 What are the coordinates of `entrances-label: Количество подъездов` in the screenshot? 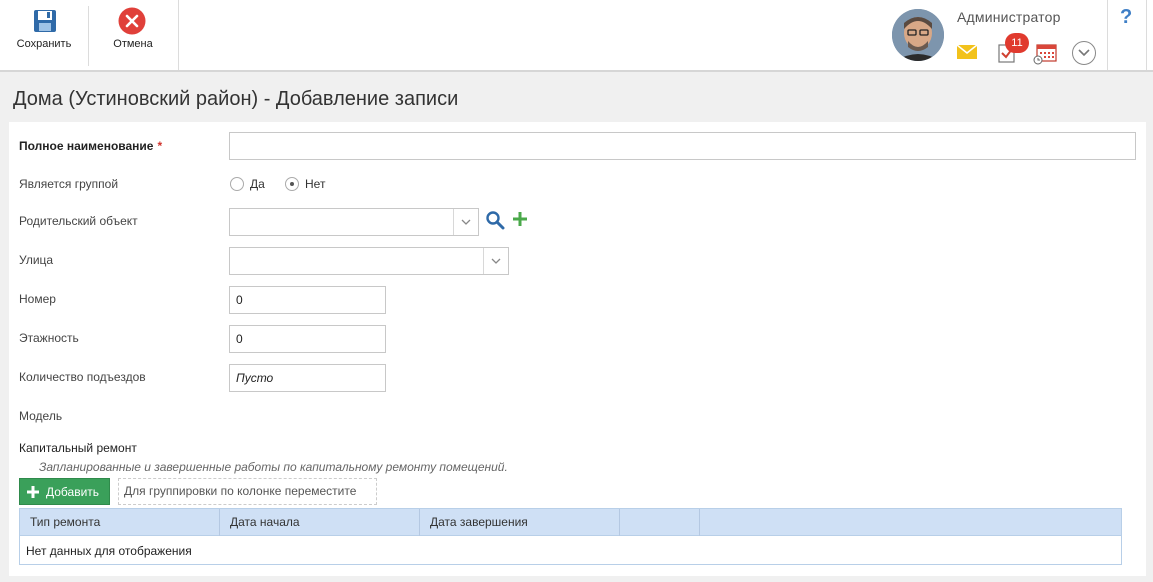 It's located at (82, 377).